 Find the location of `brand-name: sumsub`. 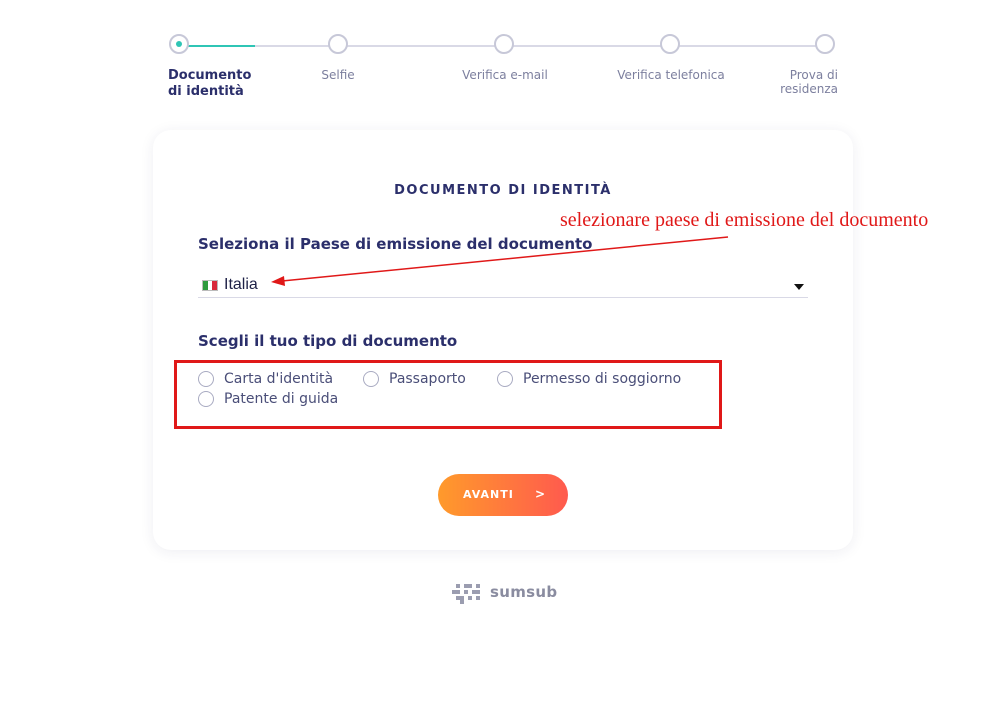

brand-name: sumsub is located at coordinates (524, 592).